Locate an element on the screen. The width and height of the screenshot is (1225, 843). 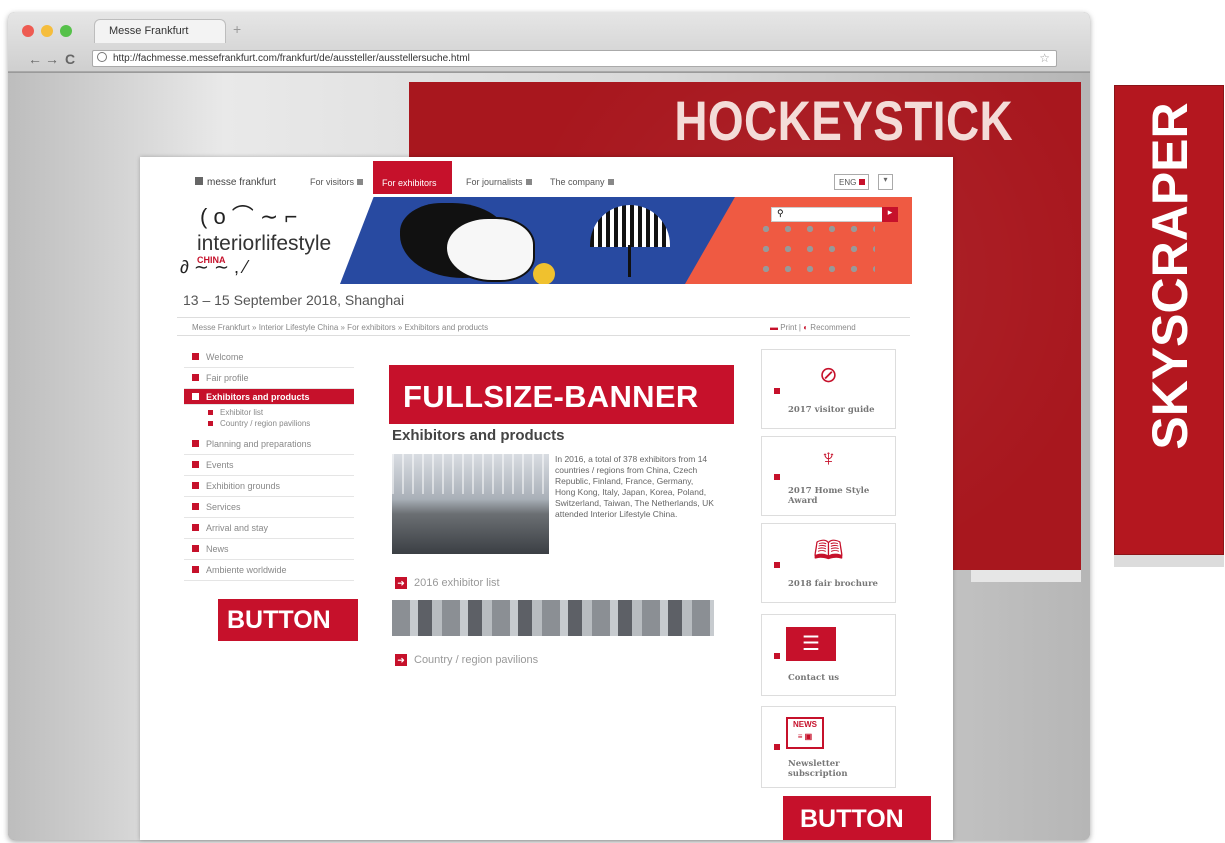
sidebar-subitem-country-pavilions: Country / region pavilions is located at coordinates (269, 424).